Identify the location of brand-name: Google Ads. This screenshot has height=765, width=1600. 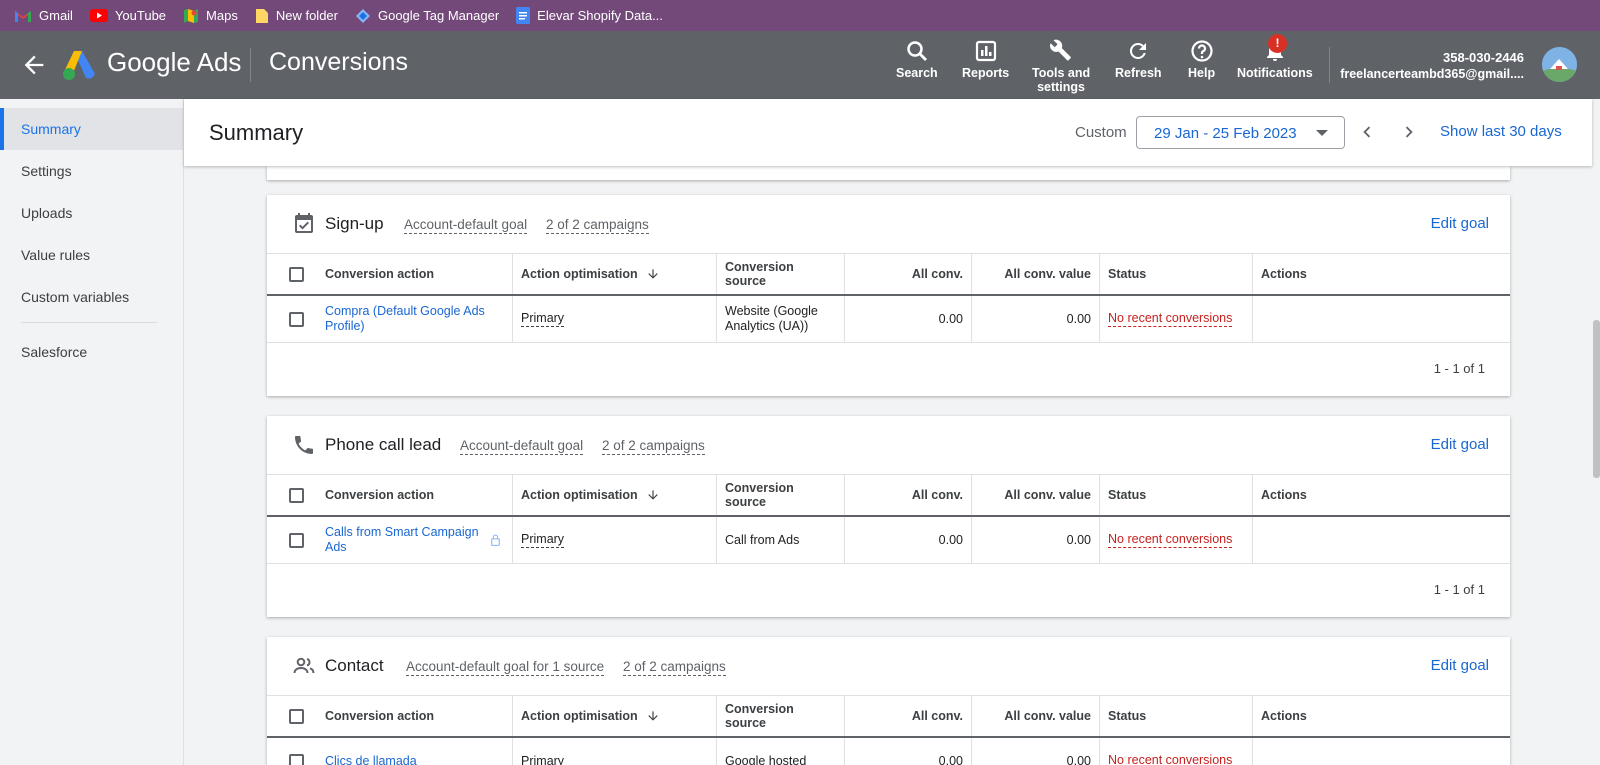
(174, 62).